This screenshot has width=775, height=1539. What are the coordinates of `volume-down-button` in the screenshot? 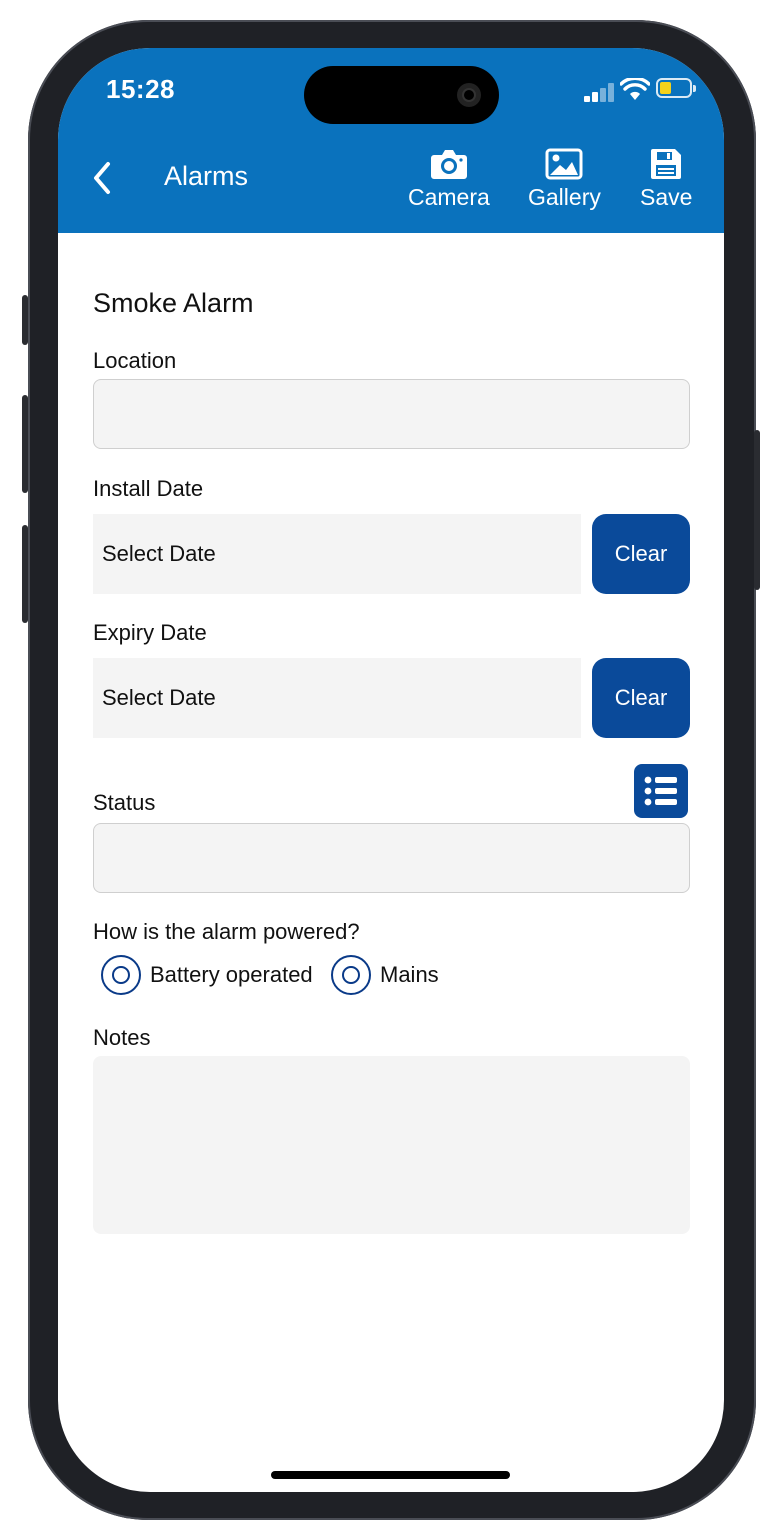 It's located at (25, 574).